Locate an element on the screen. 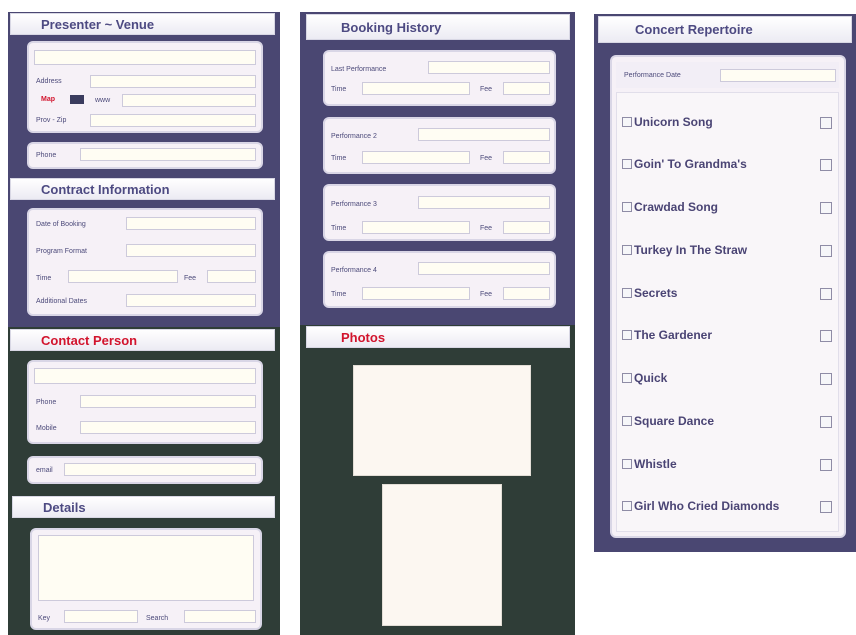 Image resolution: width=856 pixels, height=635 pixels. contract-header: Contract Information is located at coordinates (142, 189).